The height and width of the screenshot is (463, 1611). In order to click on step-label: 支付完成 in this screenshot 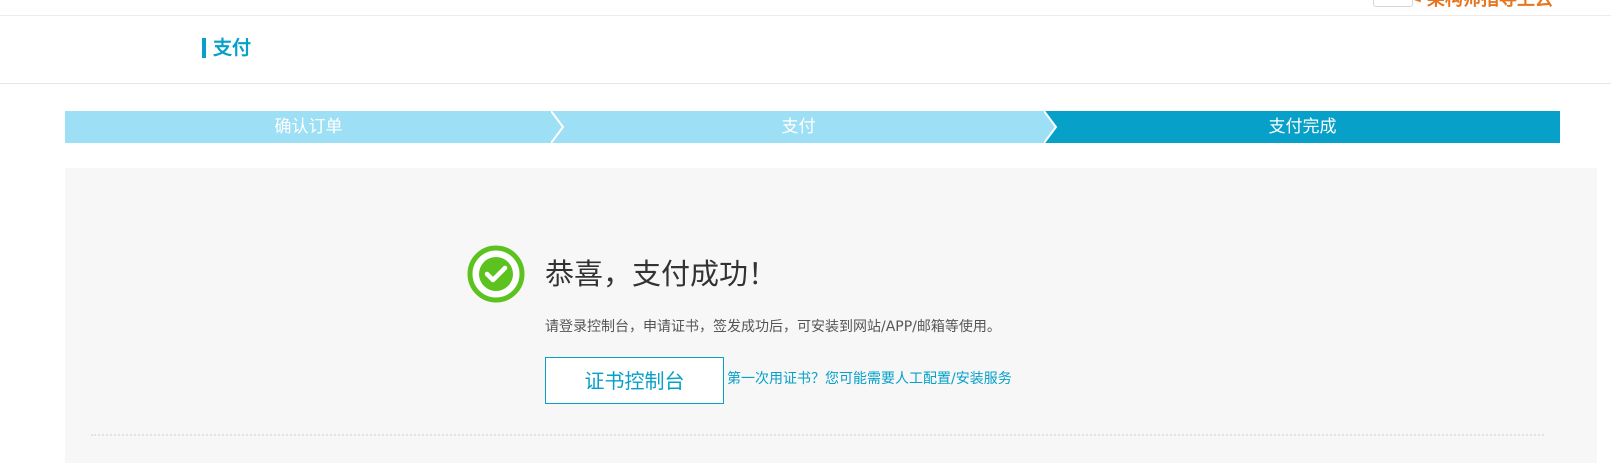, I will do `click(1302, 127)`.